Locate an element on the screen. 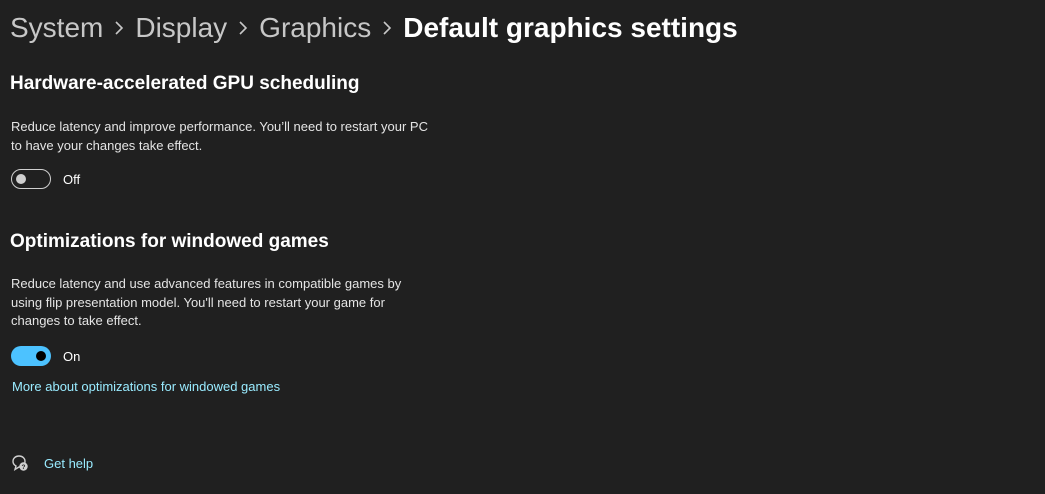  gpu-scheduling-title: Hardware-accelerated GPU scheduling is located at coordinates (185, 83).